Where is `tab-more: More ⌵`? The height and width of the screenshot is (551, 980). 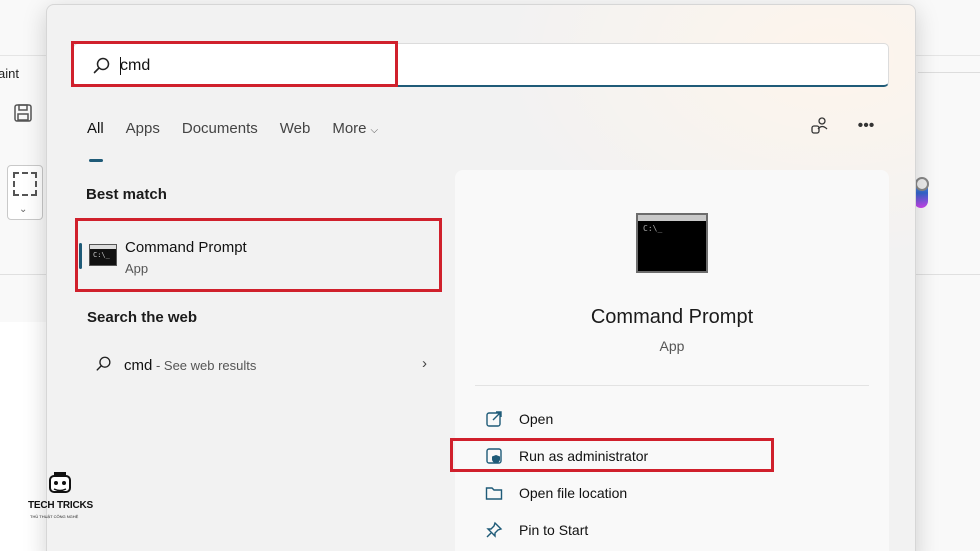 tab-more: More ⌵ is located at coordinates (355, 135).